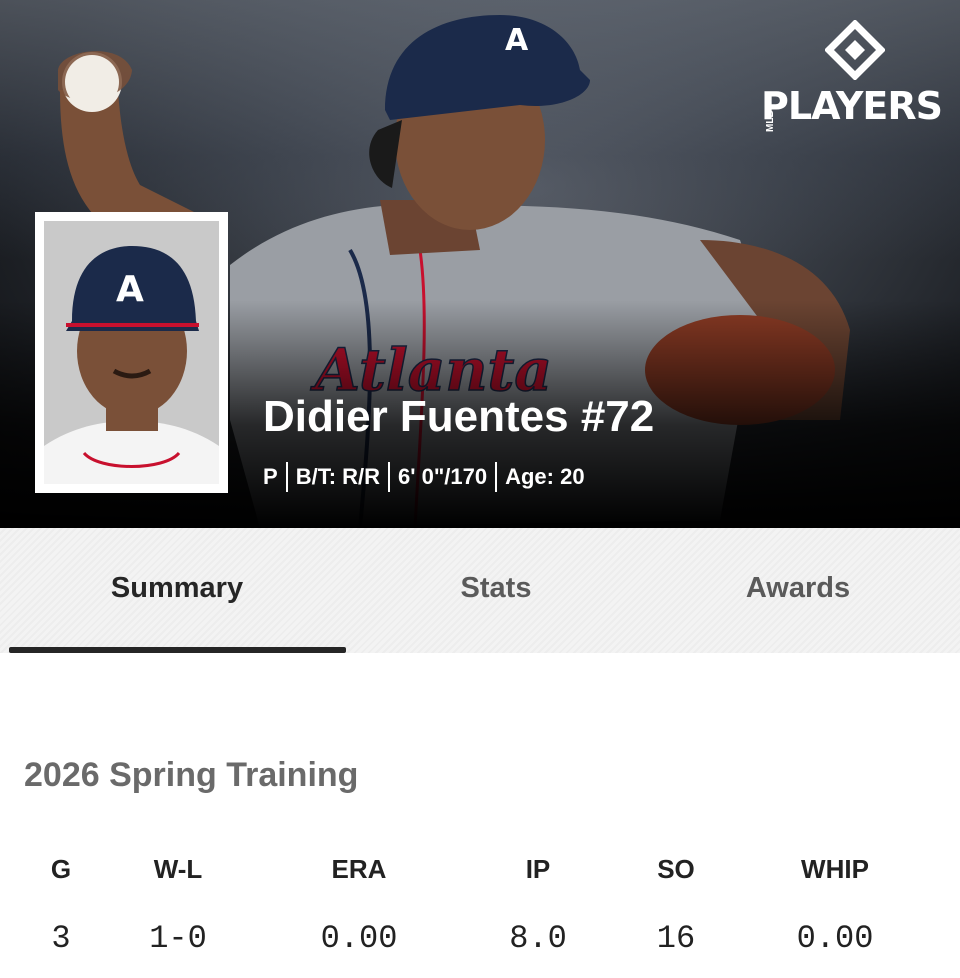 This screenshot has width=960, height=978. Describe the element at coordinates (545, 476) in the screenshot. I see `player-age: Age: 20` at that location.